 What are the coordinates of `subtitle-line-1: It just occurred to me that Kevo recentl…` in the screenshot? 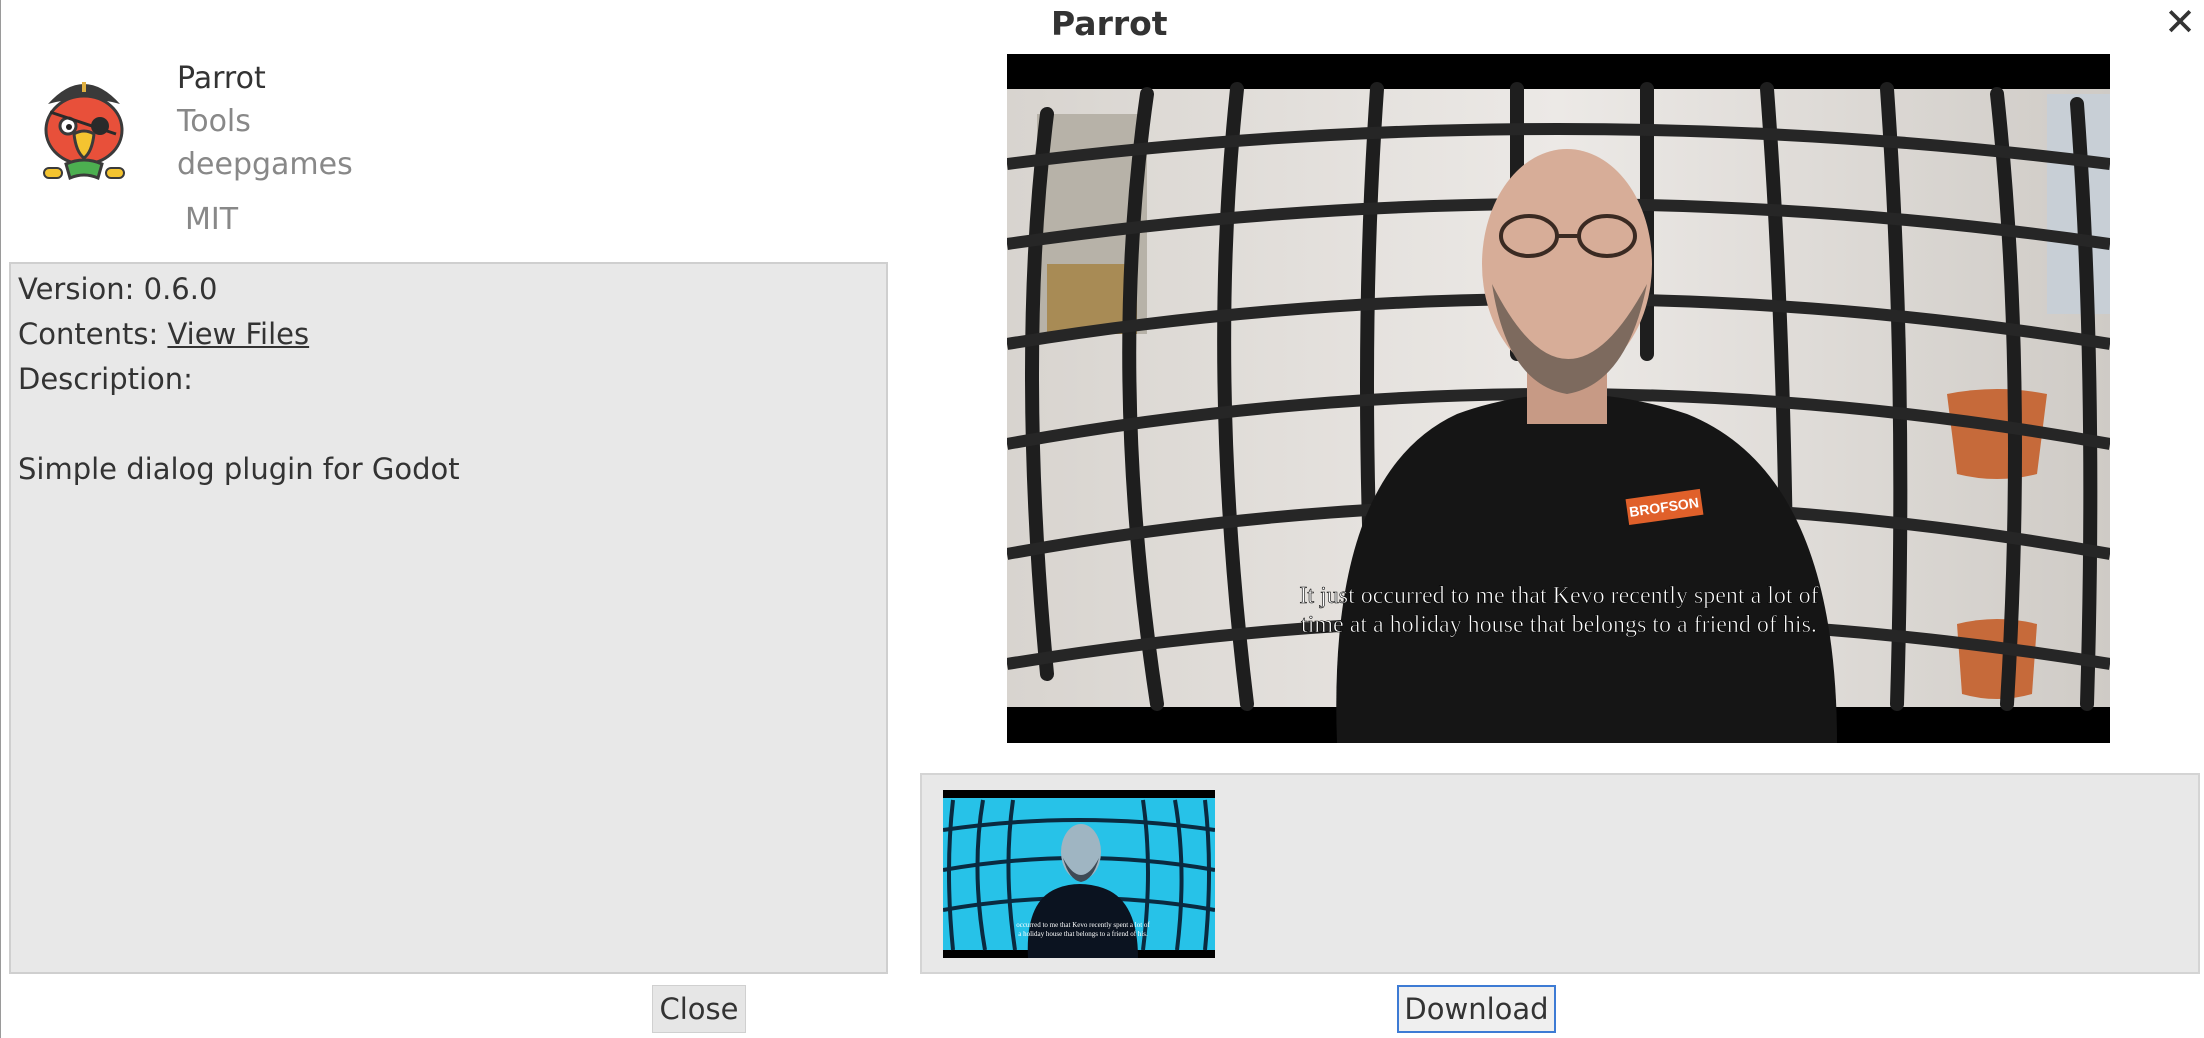 It's located at (1558, 596).